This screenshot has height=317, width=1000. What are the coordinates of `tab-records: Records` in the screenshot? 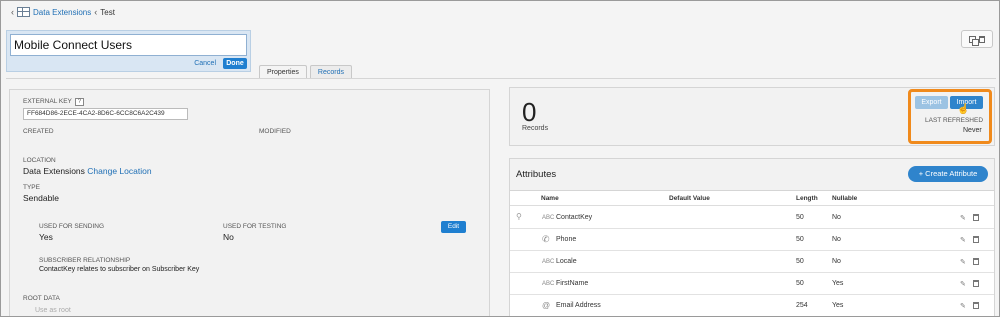 It's located at (330, 71).